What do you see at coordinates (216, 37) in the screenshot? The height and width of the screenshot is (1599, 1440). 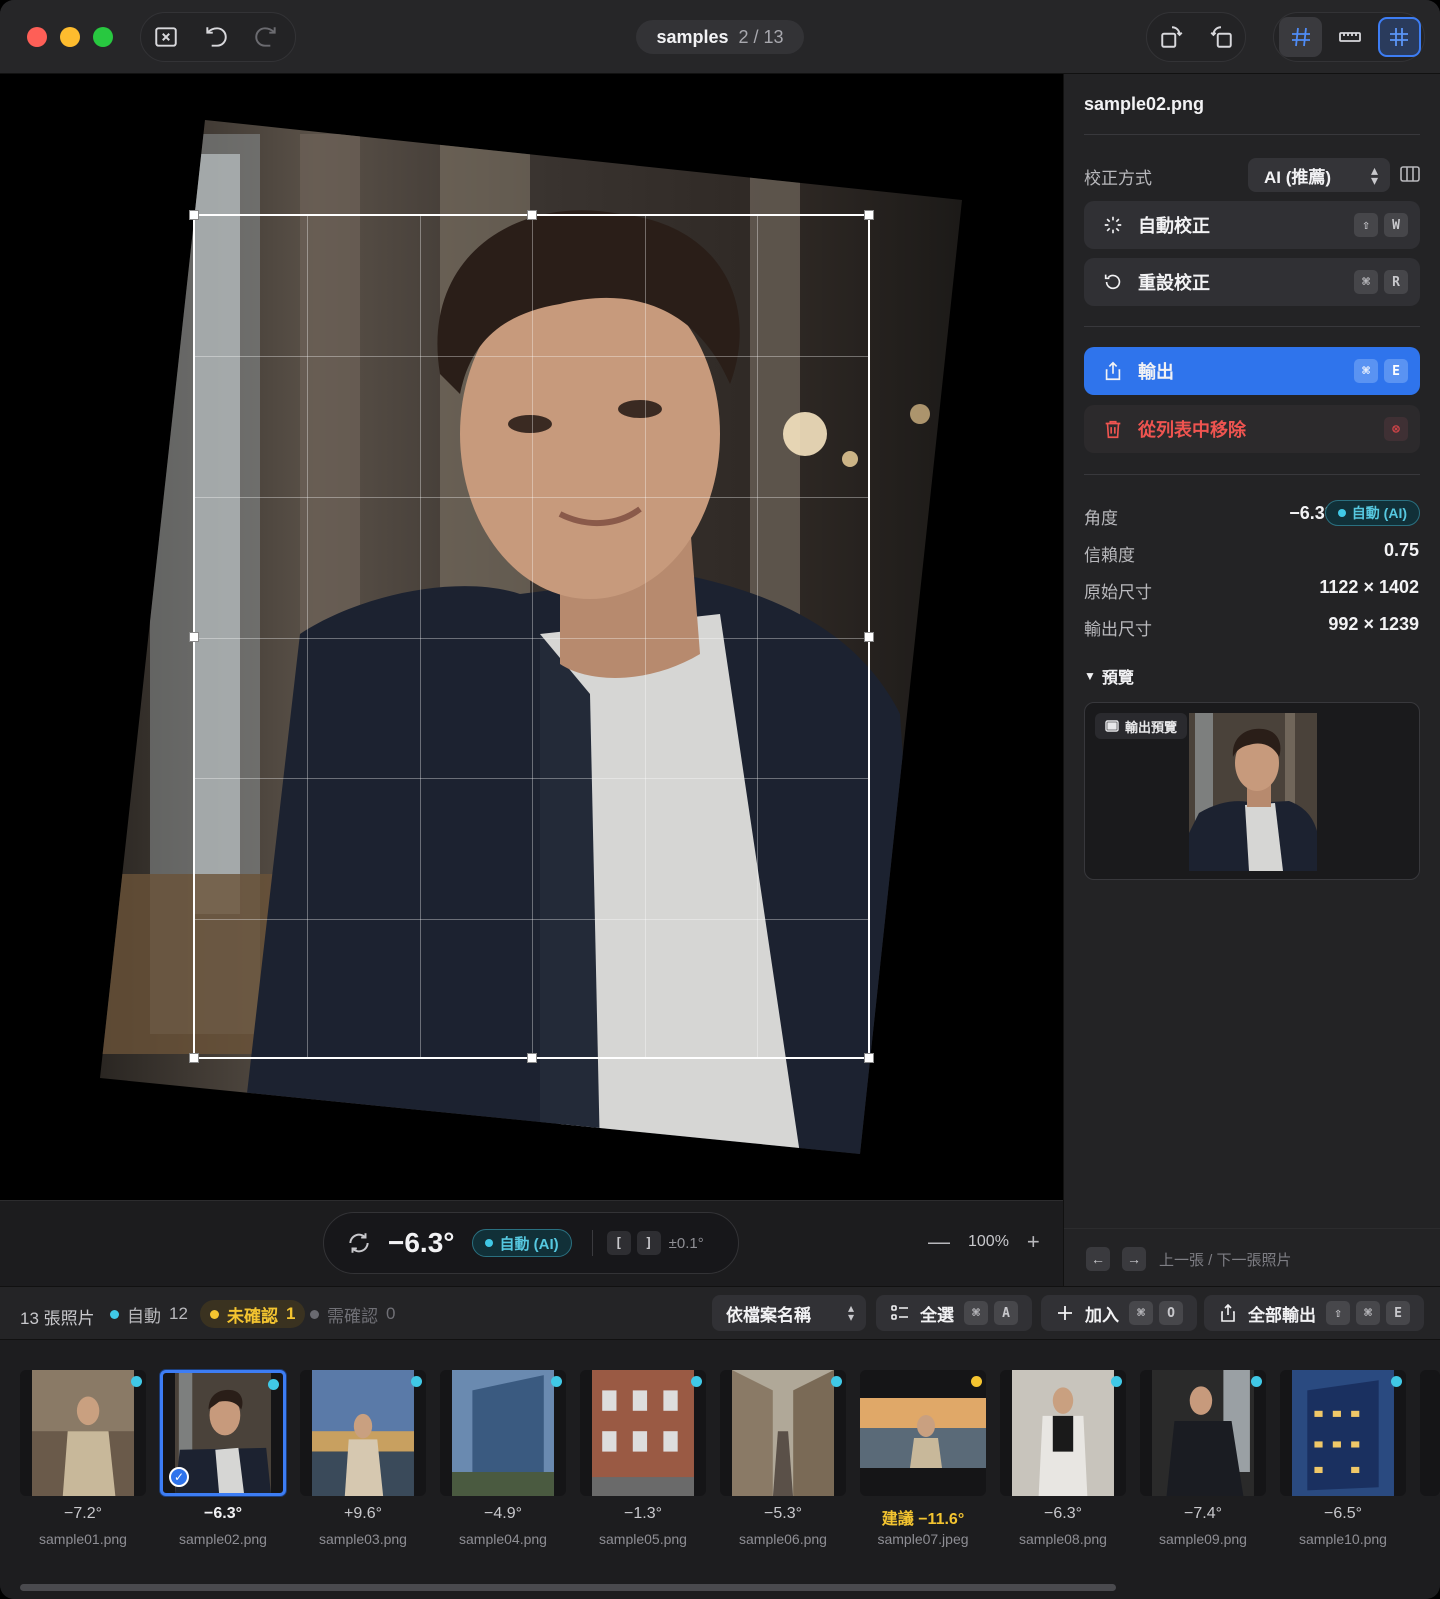 I see `undo-button` at bounding box center [216, 37].